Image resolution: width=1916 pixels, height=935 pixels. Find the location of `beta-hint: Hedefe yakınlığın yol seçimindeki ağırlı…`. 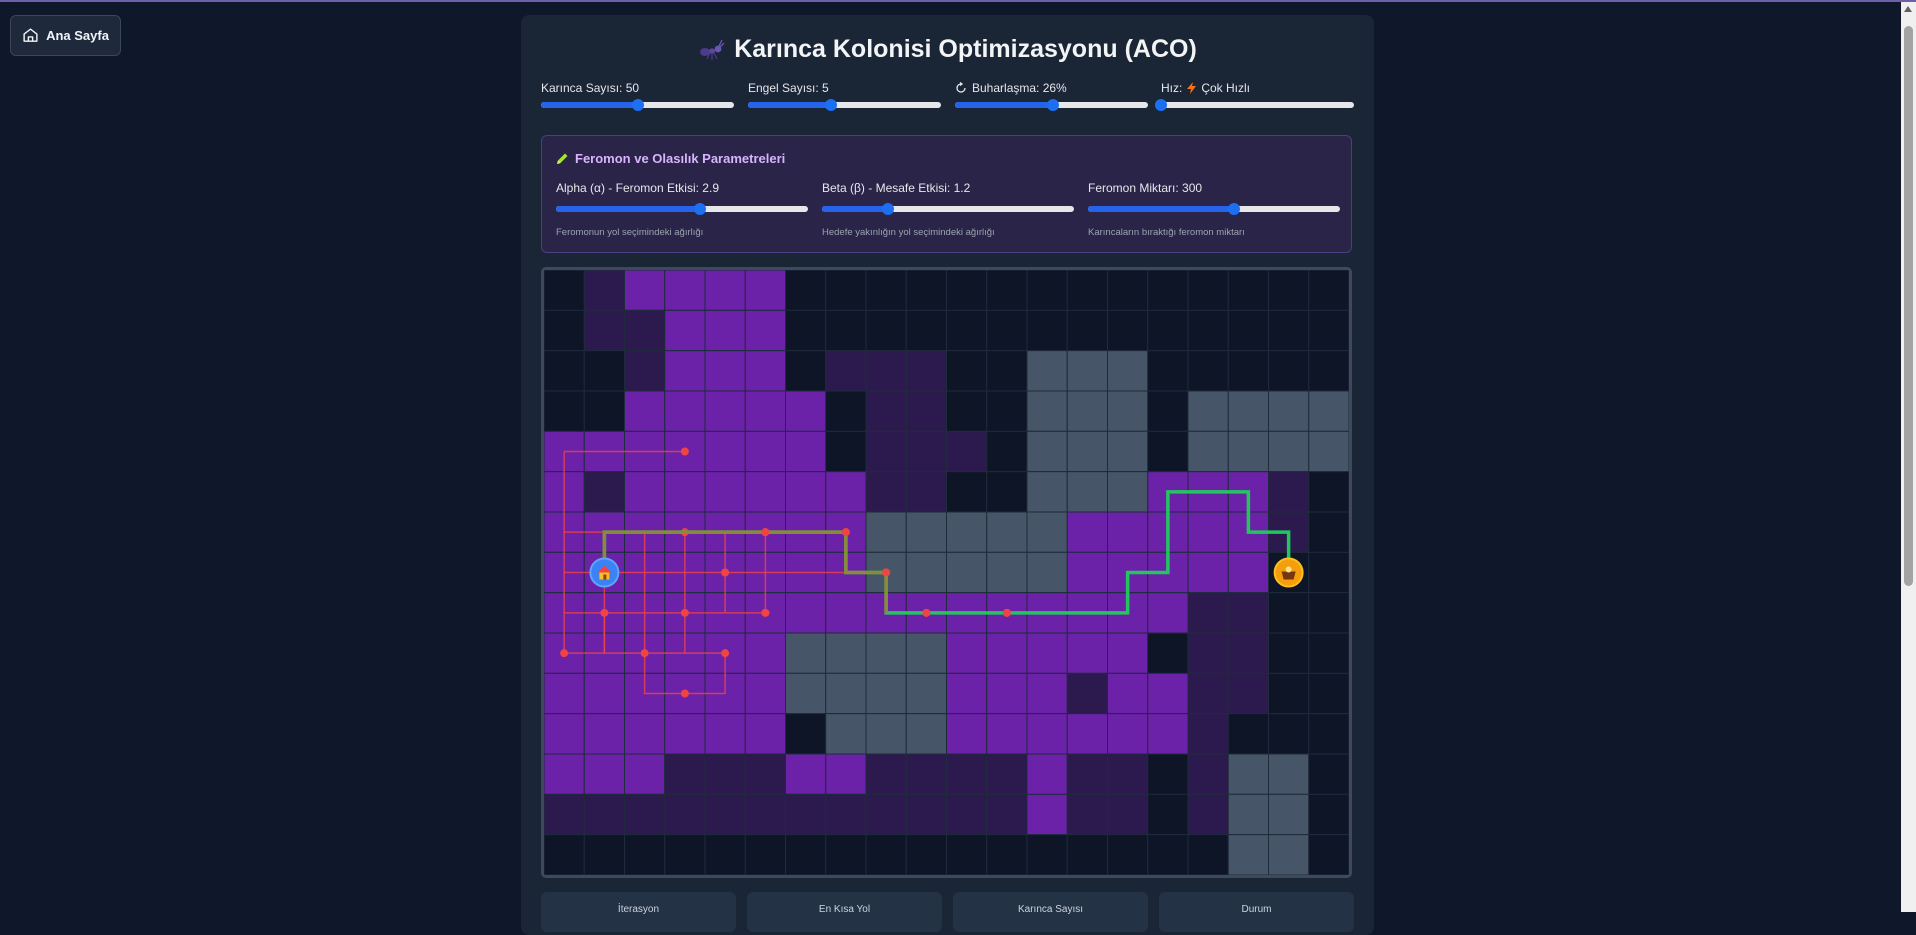

beta-hint: Hedefe yakınlığın yol seçimindeki ağırlı… is located at coordinates (908, 232).